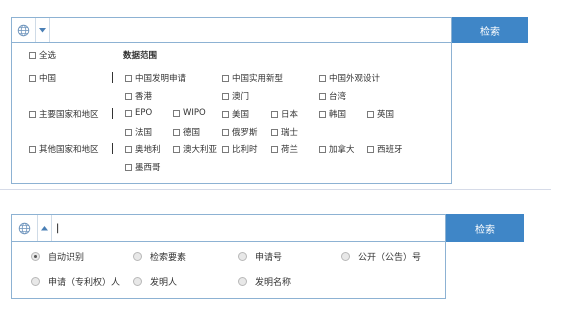 The height and width of the screenshot is (314, 569). I want to click on option-checkbox: 澳门, so click(235, 96).